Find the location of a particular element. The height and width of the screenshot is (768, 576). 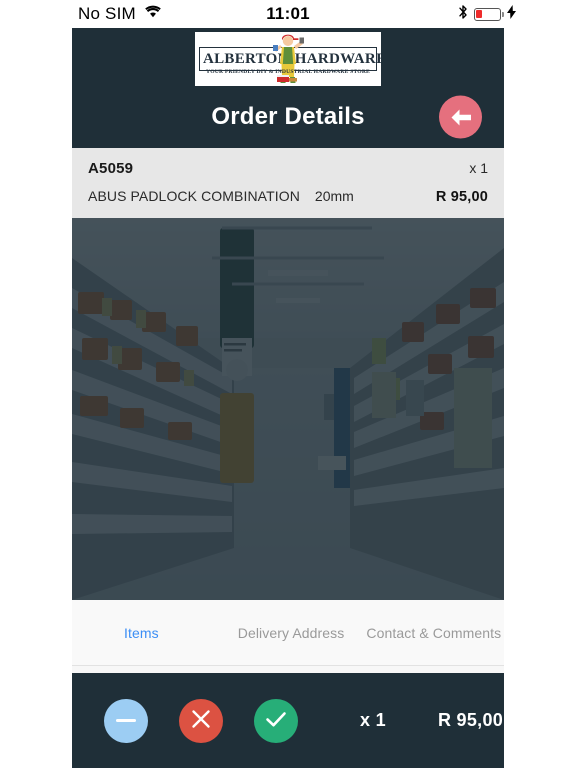

decrease-quantity-button is located at coordinates (126, 720).